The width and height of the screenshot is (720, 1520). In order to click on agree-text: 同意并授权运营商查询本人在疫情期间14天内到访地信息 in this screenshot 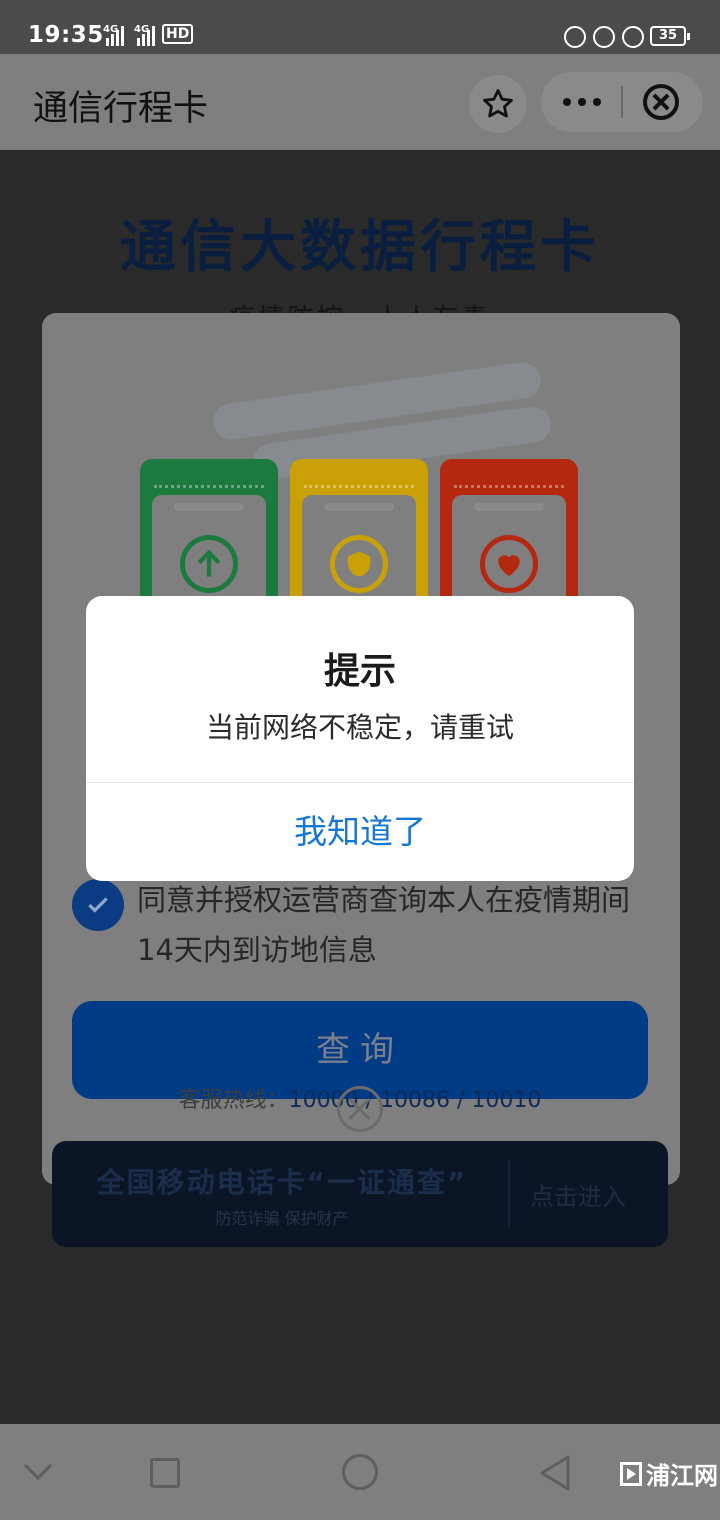, I will do `click(384, 925)`.